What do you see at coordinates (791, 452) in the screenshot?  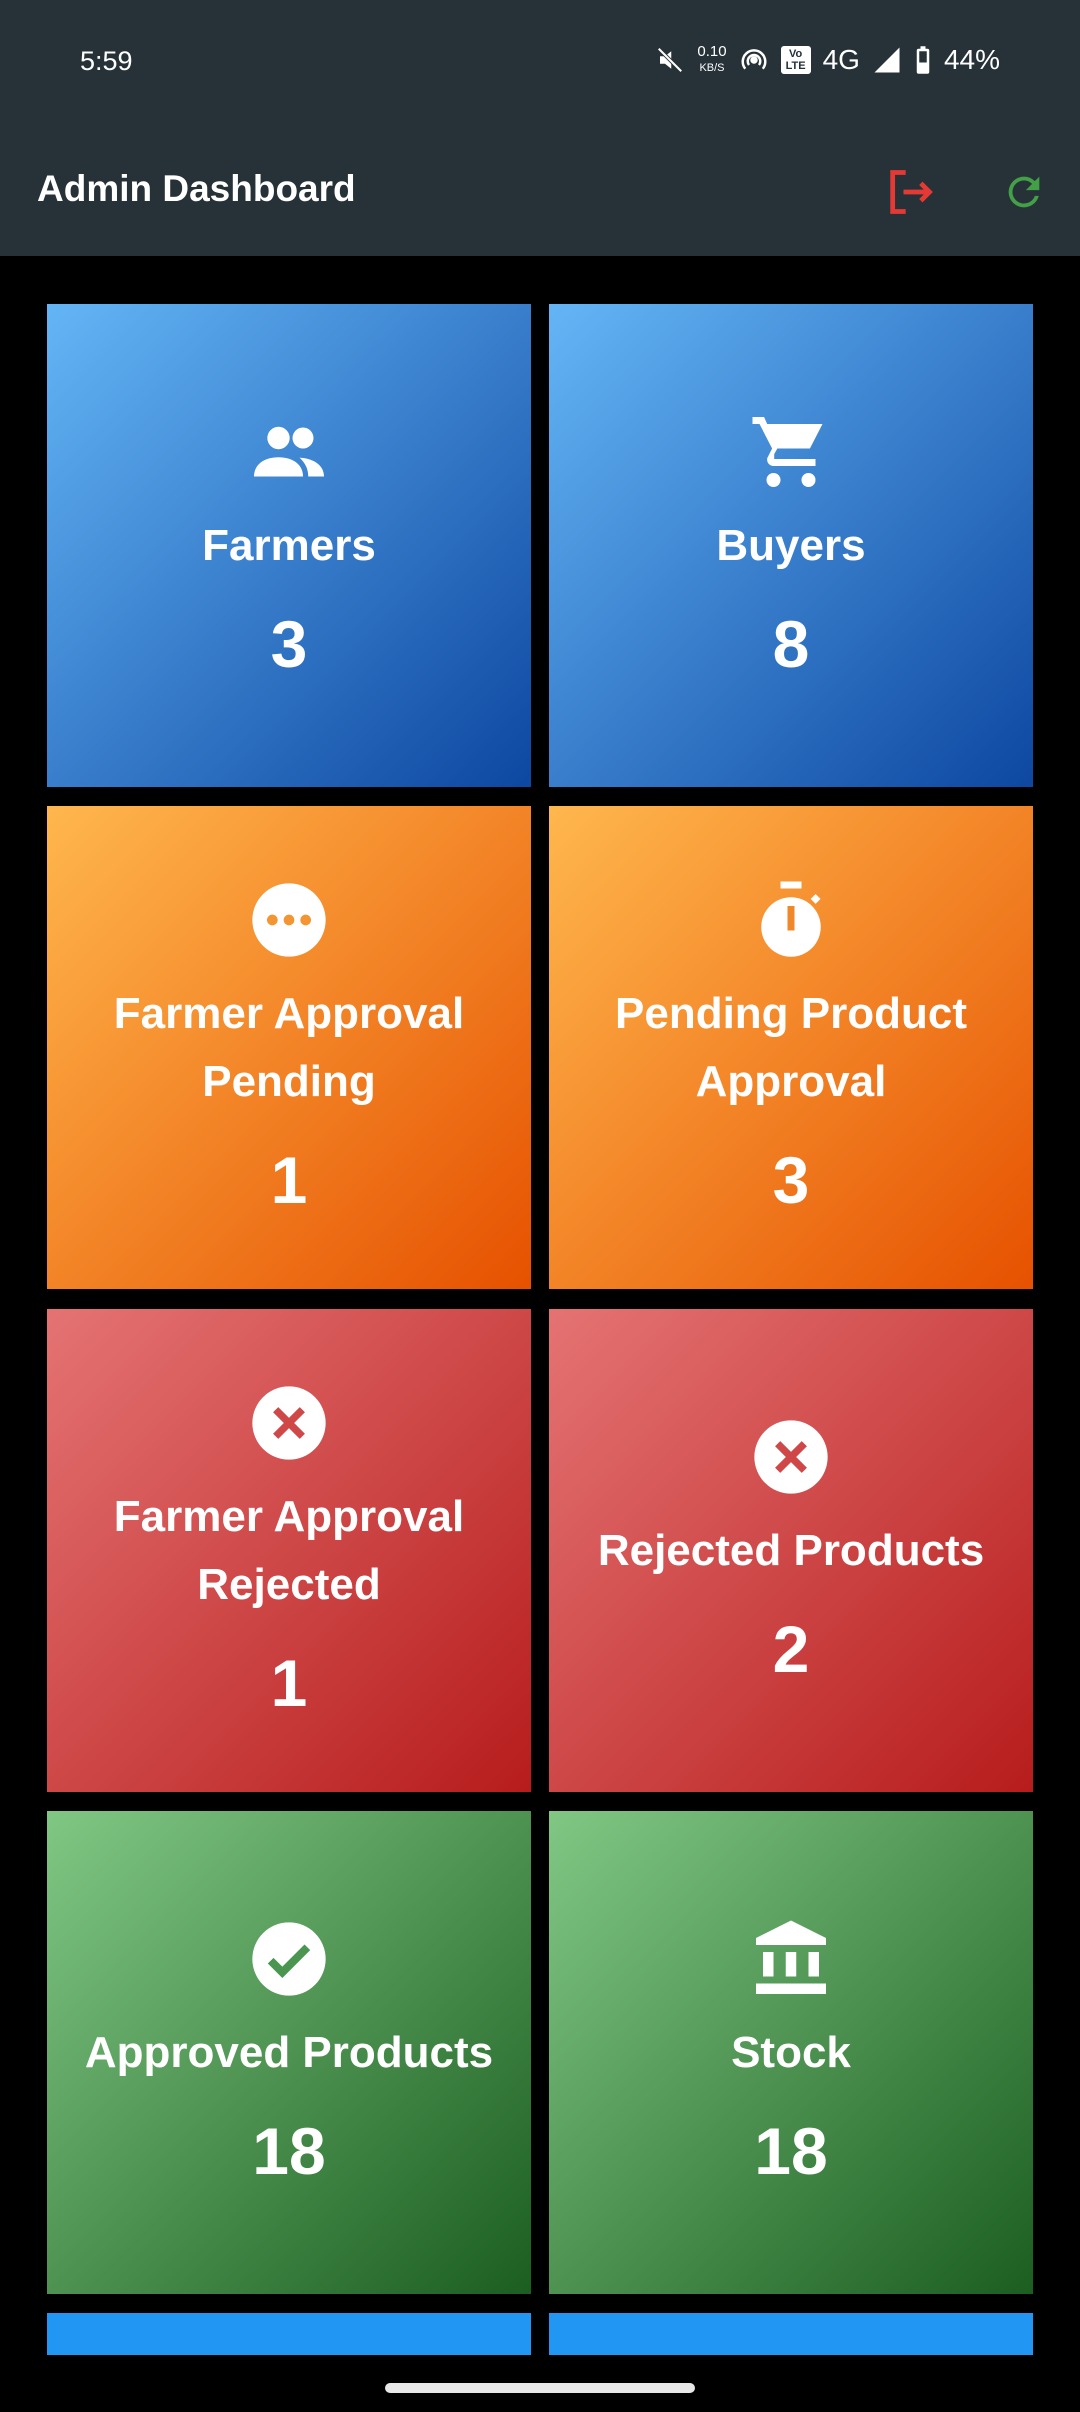 I see `shopping-cart-icon` at bounding box center [791, 452].